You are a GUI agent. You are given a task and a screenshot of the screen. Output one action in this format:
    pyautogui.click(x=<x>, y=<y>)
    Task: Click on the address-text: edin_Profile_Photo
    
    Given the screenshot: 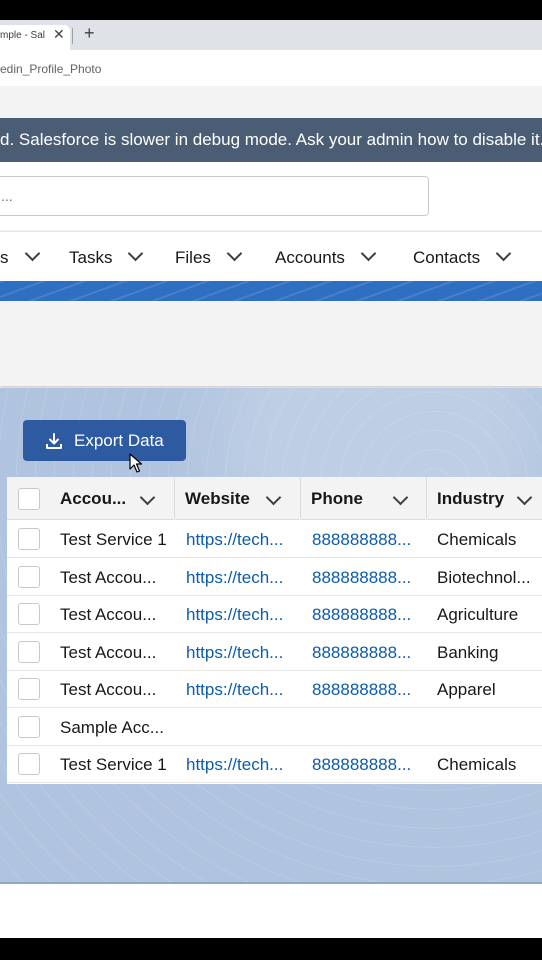 What is the action you would take?
    pyautogui.click(x=51, y=69)
    